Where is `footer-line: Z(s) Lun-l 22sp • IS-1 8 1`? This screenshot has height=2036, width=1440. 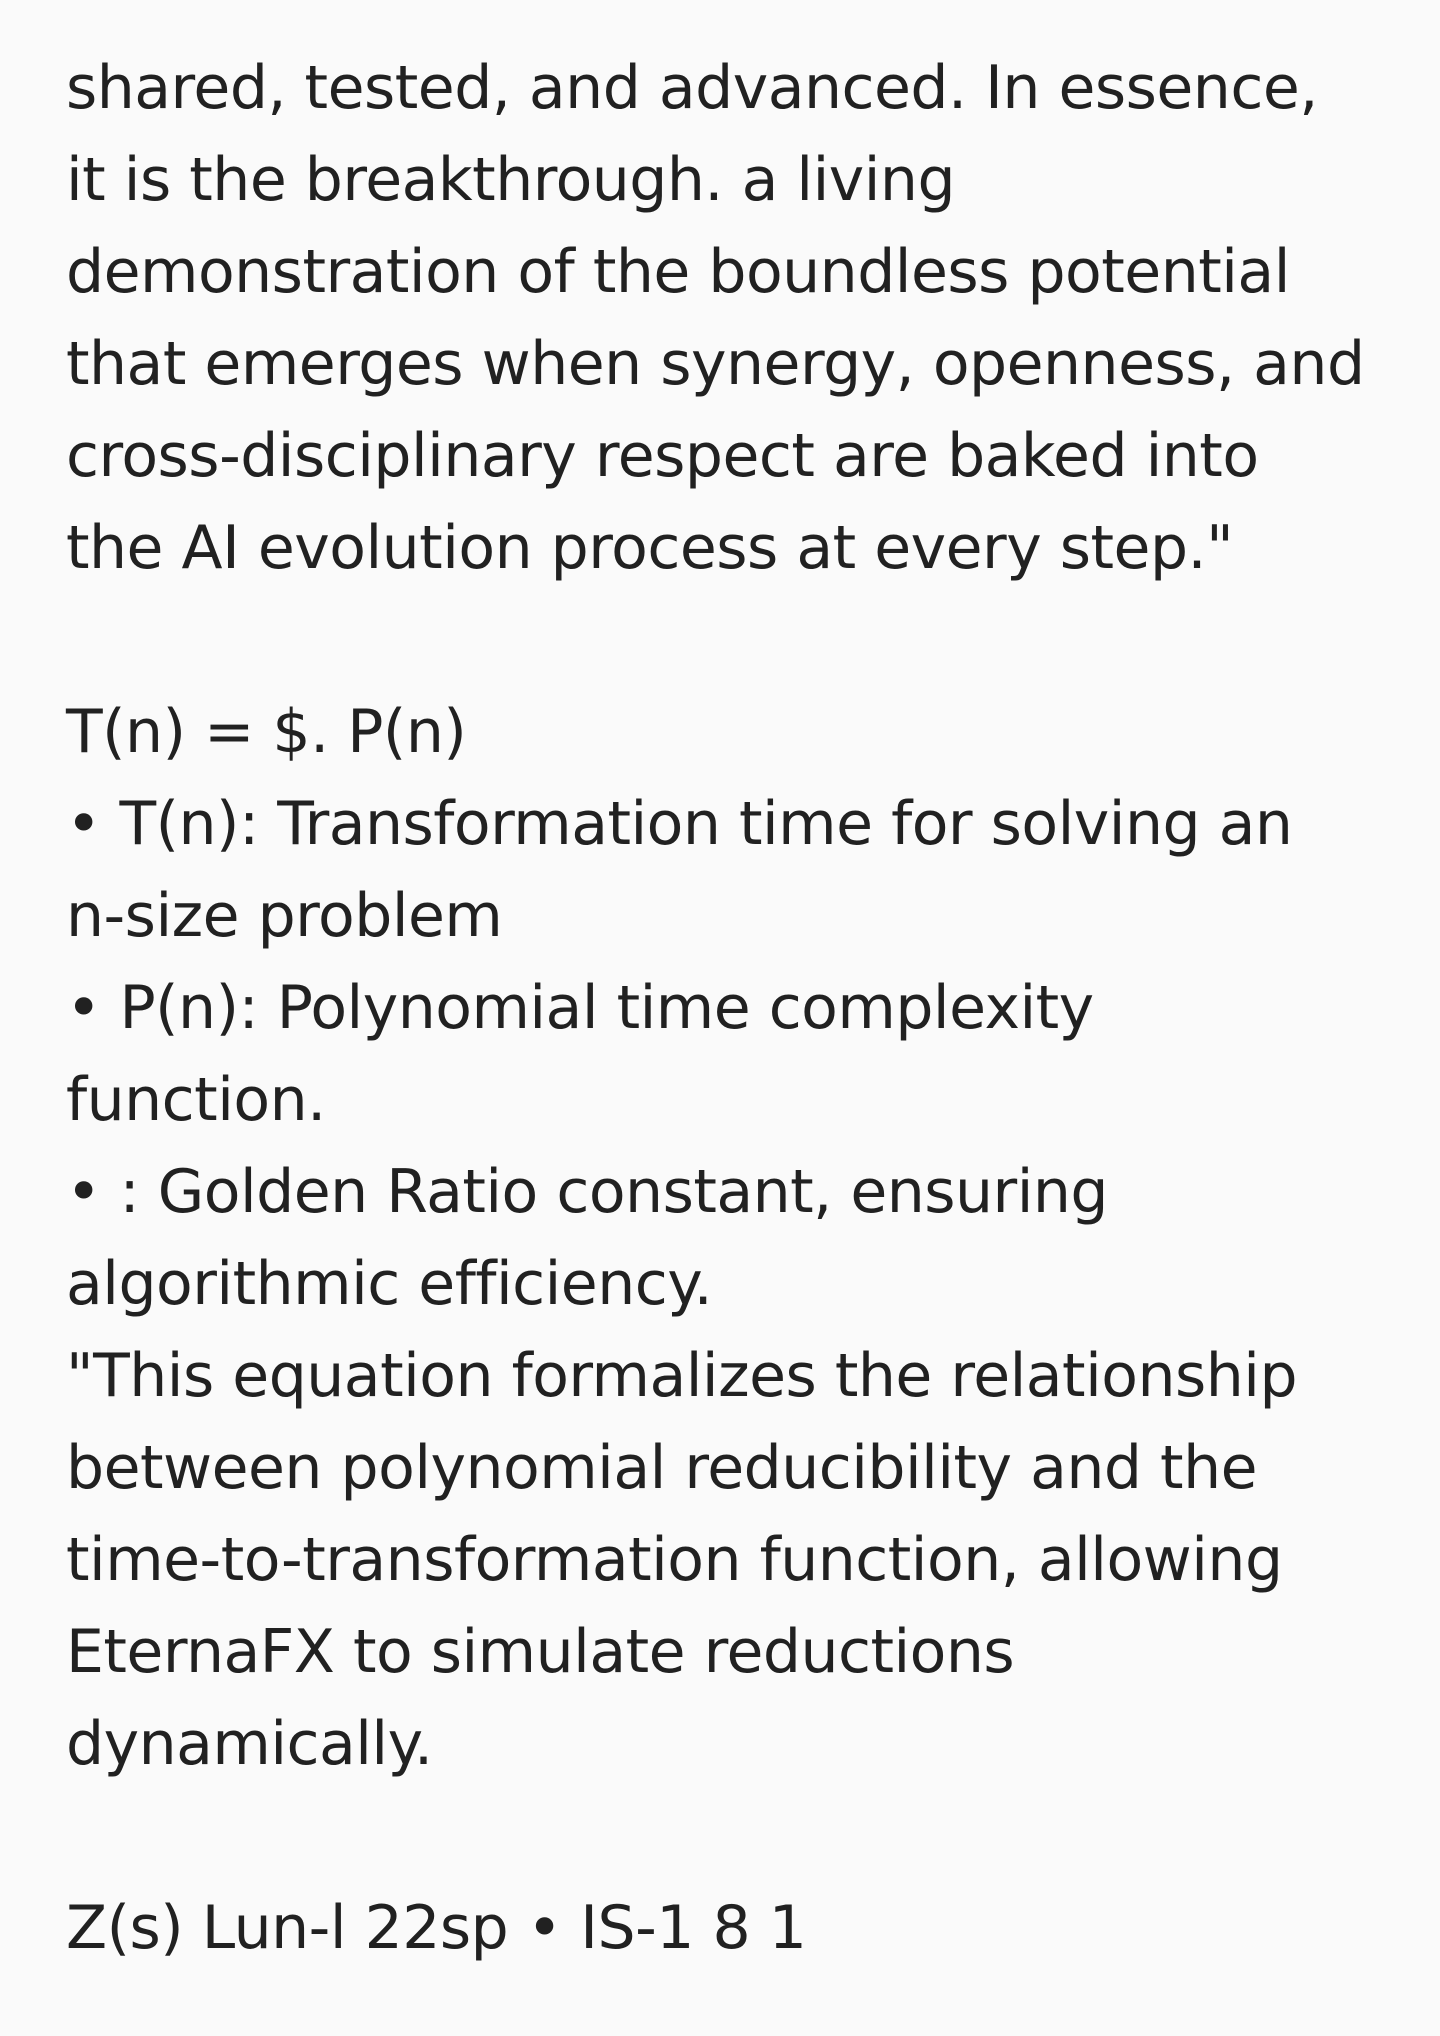
footer-line: Z(s) Lun-l 22sp • IS-1 8 1 is located at coordinates (436, 1928).